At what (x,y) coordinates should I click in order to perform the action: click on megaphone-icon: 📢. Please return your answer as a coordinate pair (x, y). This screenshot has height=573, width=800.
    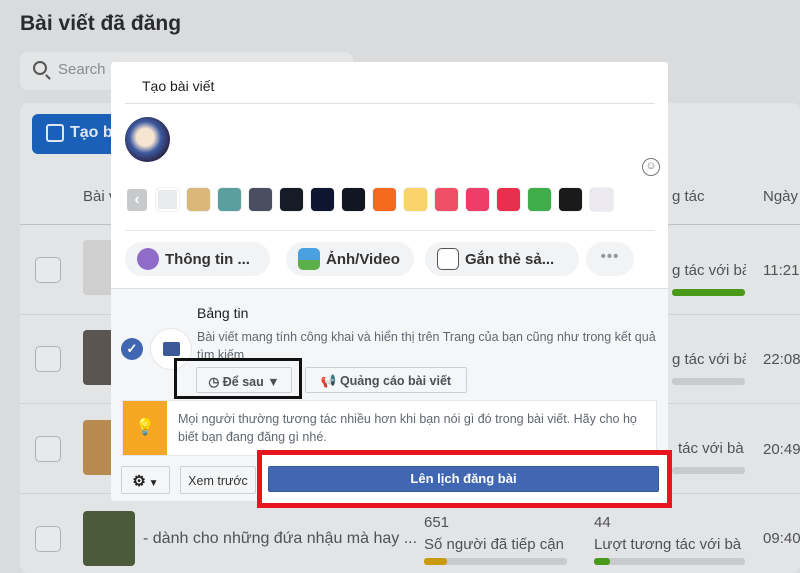
    Looking at the image, I should click on (330, 381).